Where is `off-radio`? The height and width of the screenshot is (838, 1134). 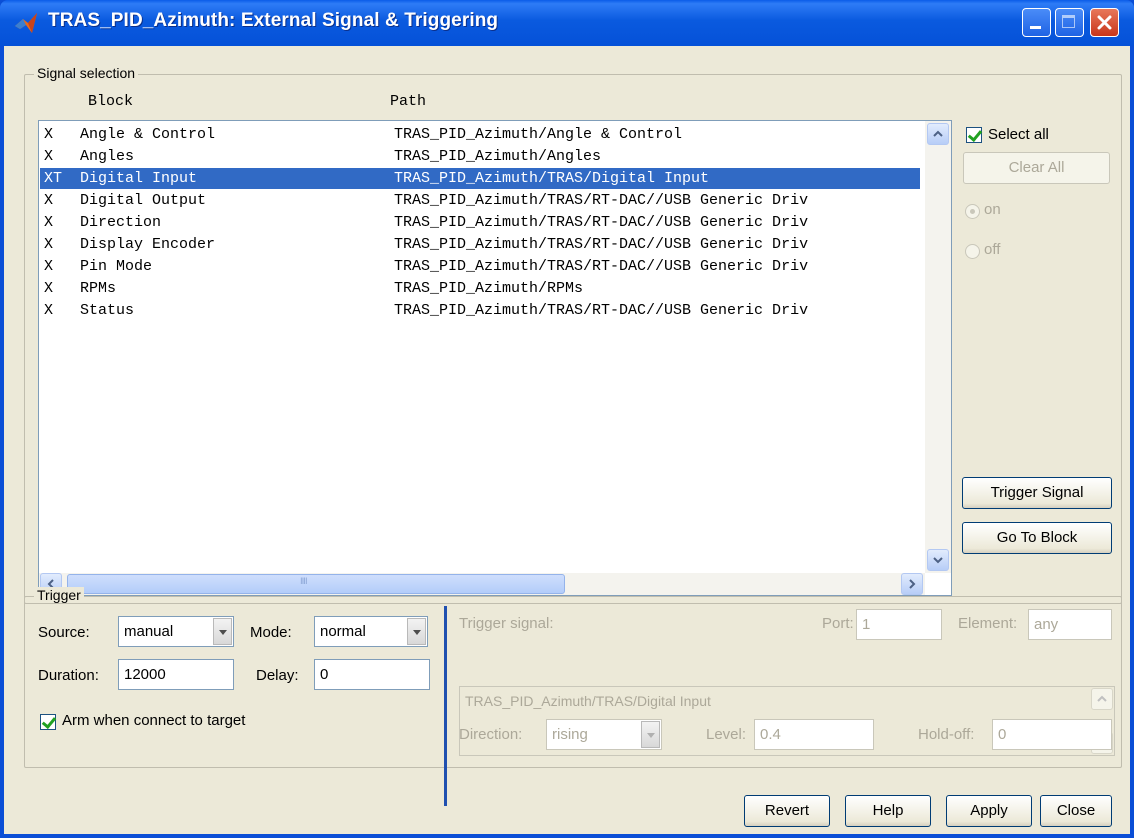
off-radio is located at coordinates (972, 251).